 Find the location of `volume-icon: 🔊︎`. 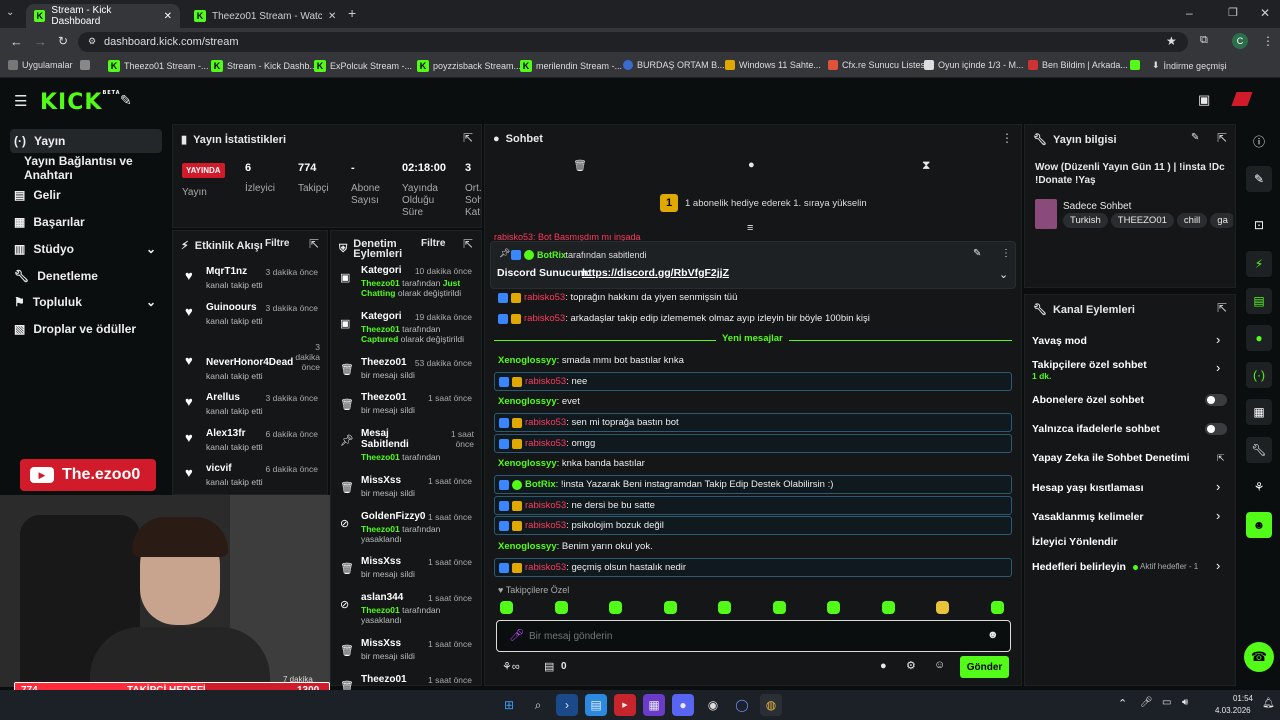

volume-icon: 🔊︎ is located at coordinates (1185, 702).